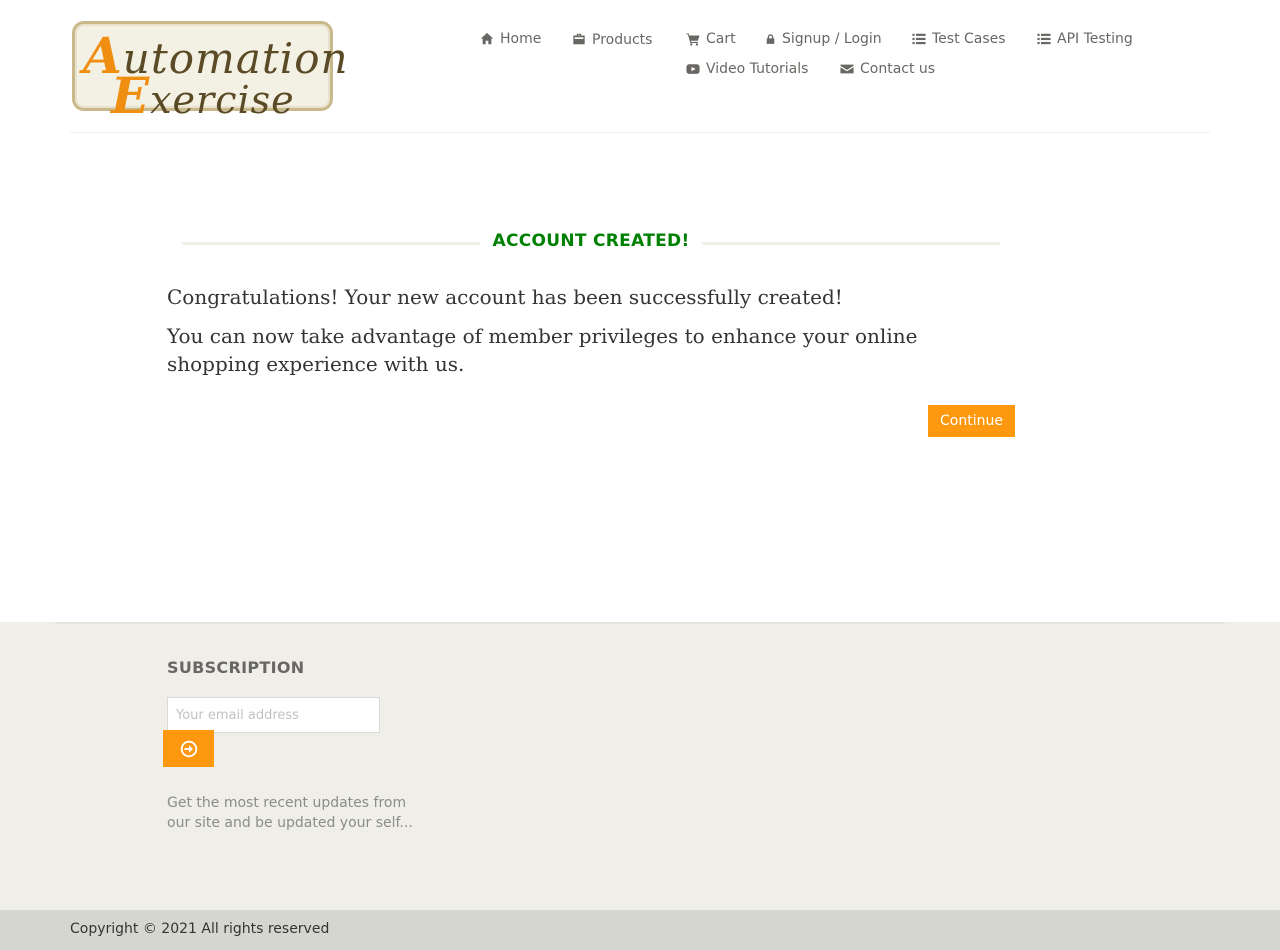  Describe the element at coordinates (770, 39) in the screenshot. I see `lock-icon` at that location.